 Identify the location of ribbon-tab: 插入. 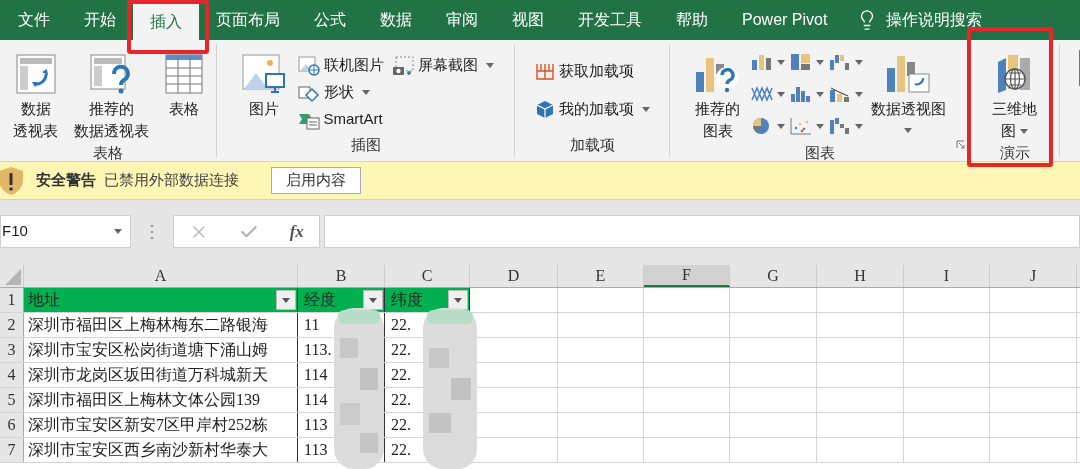
(166, 22).